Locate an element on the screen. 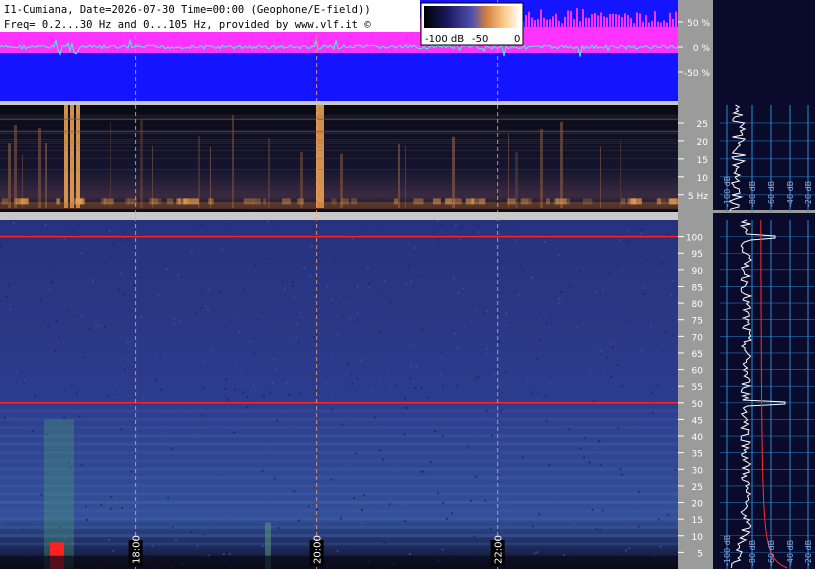  hi-freq-tick-label: 40 is located at coordinates (698, 438).